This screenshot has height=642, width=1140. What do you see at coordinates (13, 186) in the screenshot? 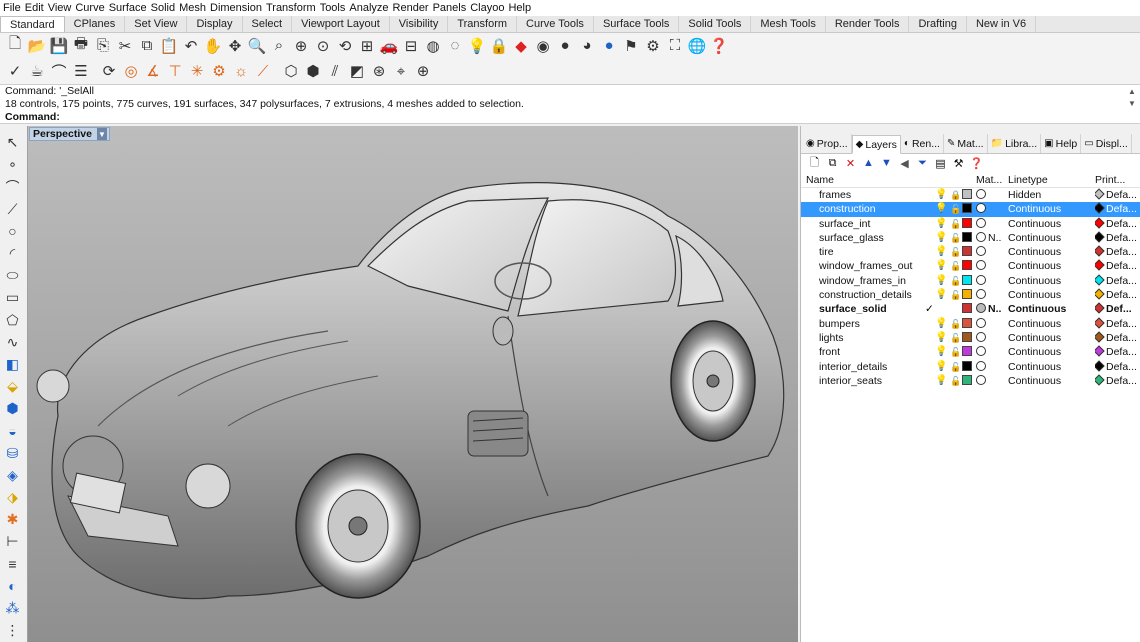
I see `curve-icon: ⌒` at bounding box center [13, 186].